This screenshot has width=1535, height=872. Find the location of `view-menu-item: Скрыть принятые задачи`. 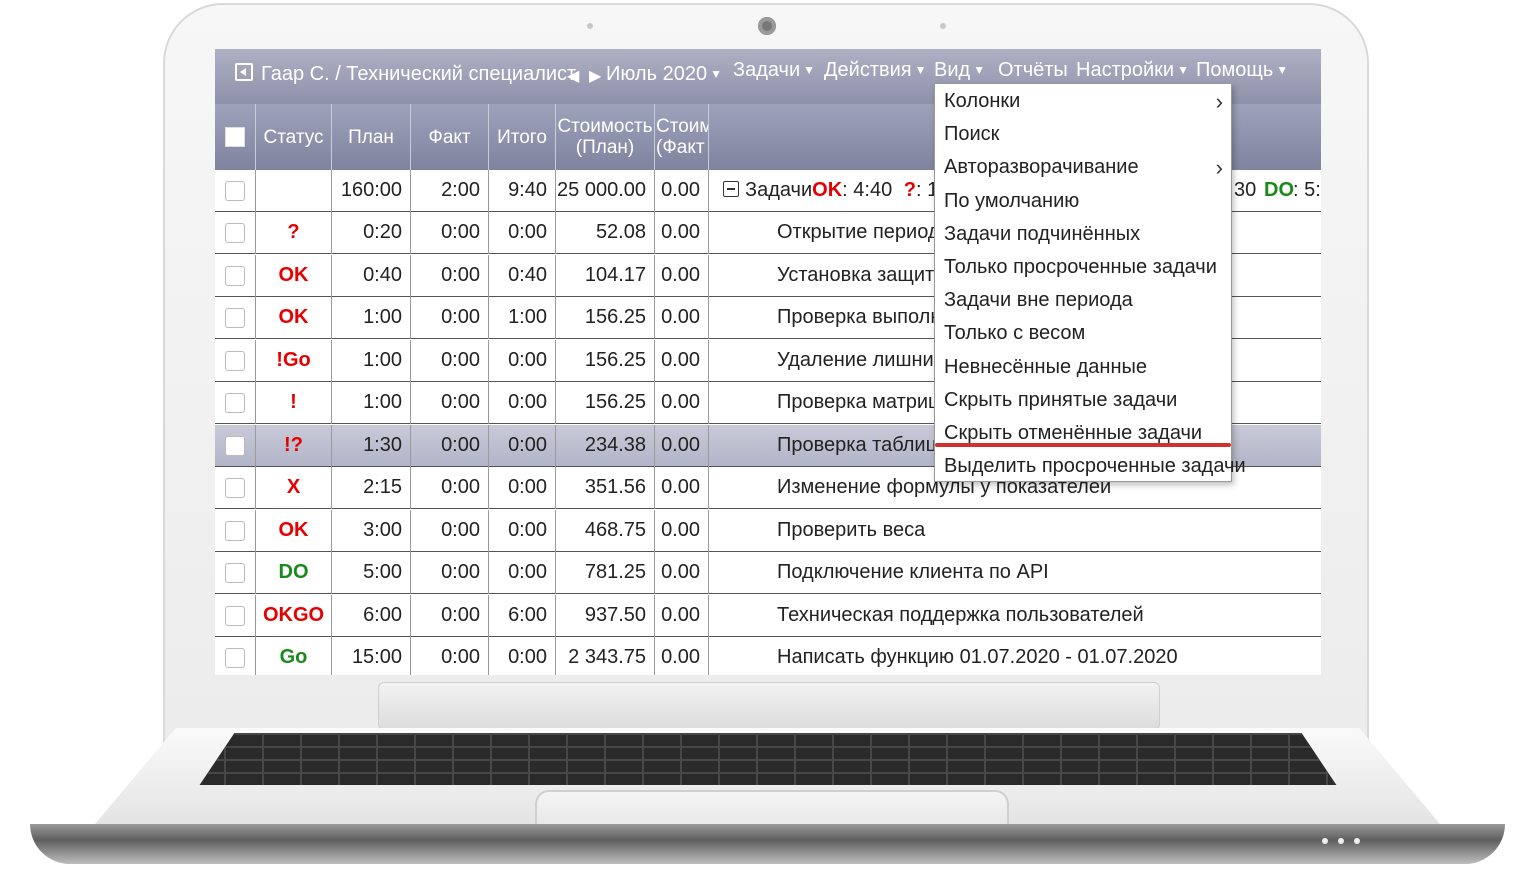

view-menu-item: Скрыть принятые задачи is located at coordinates (1083, 400).